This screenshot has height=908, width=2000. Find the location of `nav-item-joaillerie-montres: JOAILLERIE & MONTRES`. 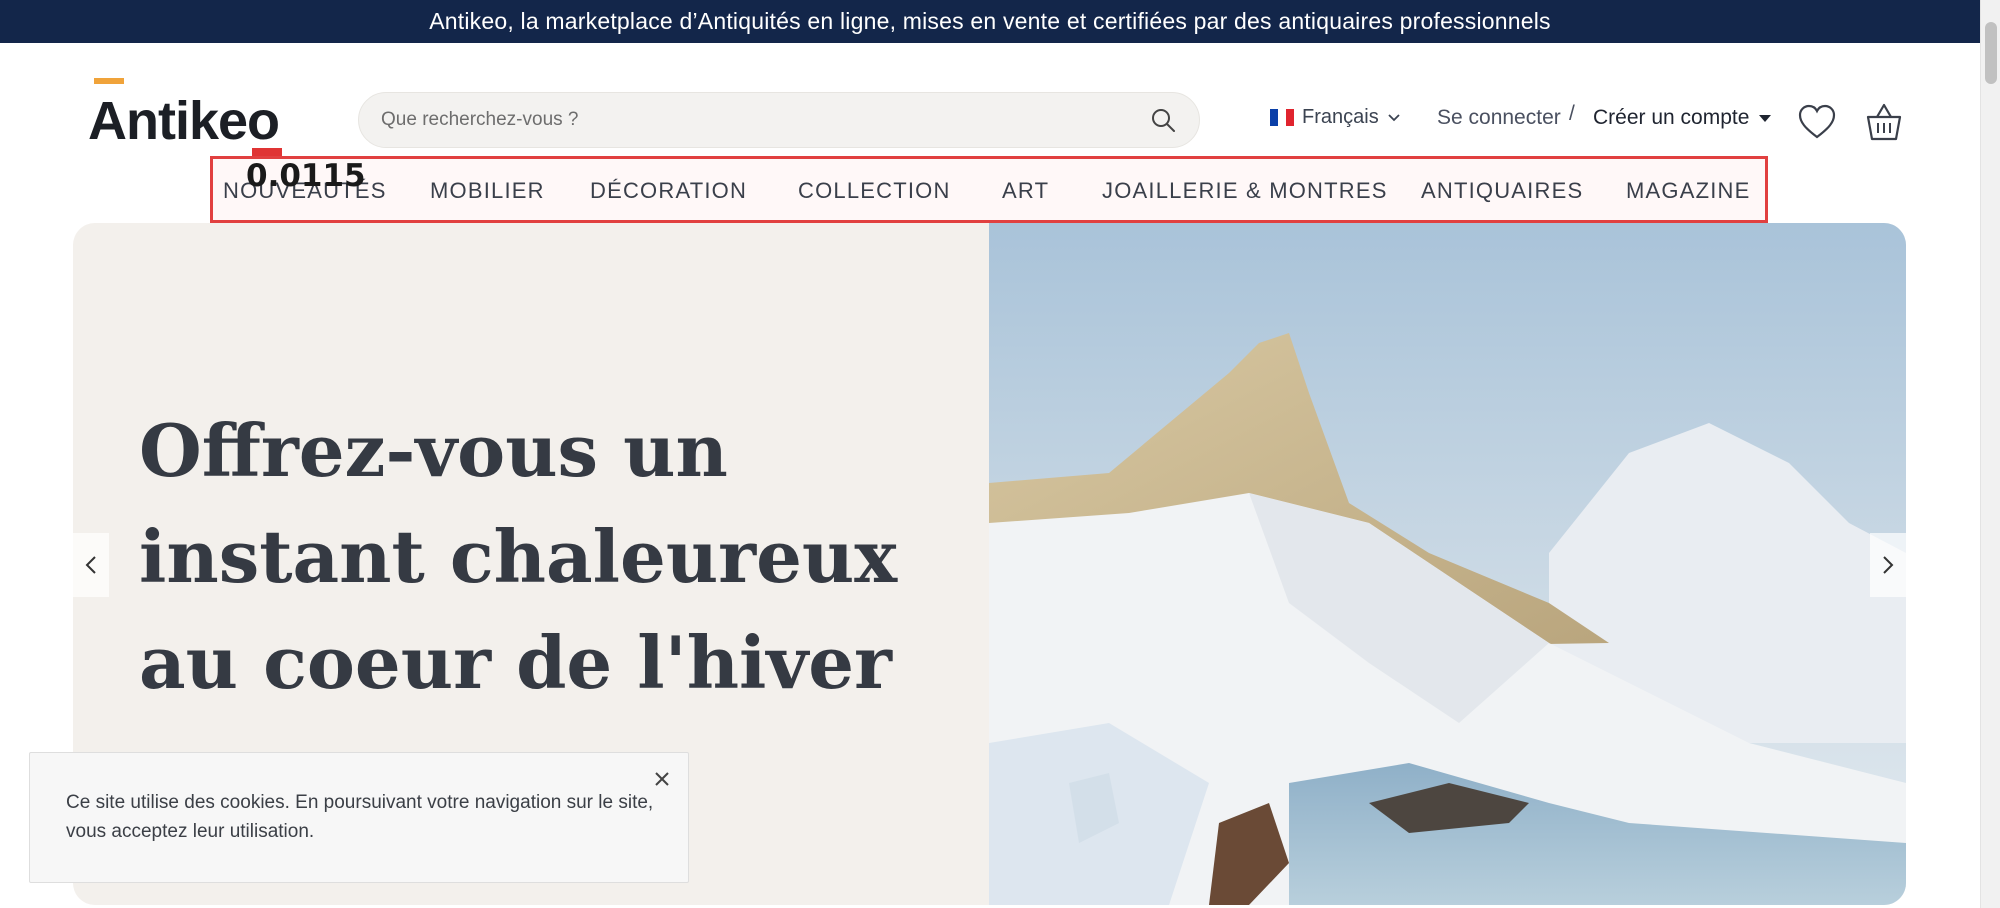

nav-item-joaillerie-montres: JOAILLERIE & MONTRES is located at coordinates (1245, 191).